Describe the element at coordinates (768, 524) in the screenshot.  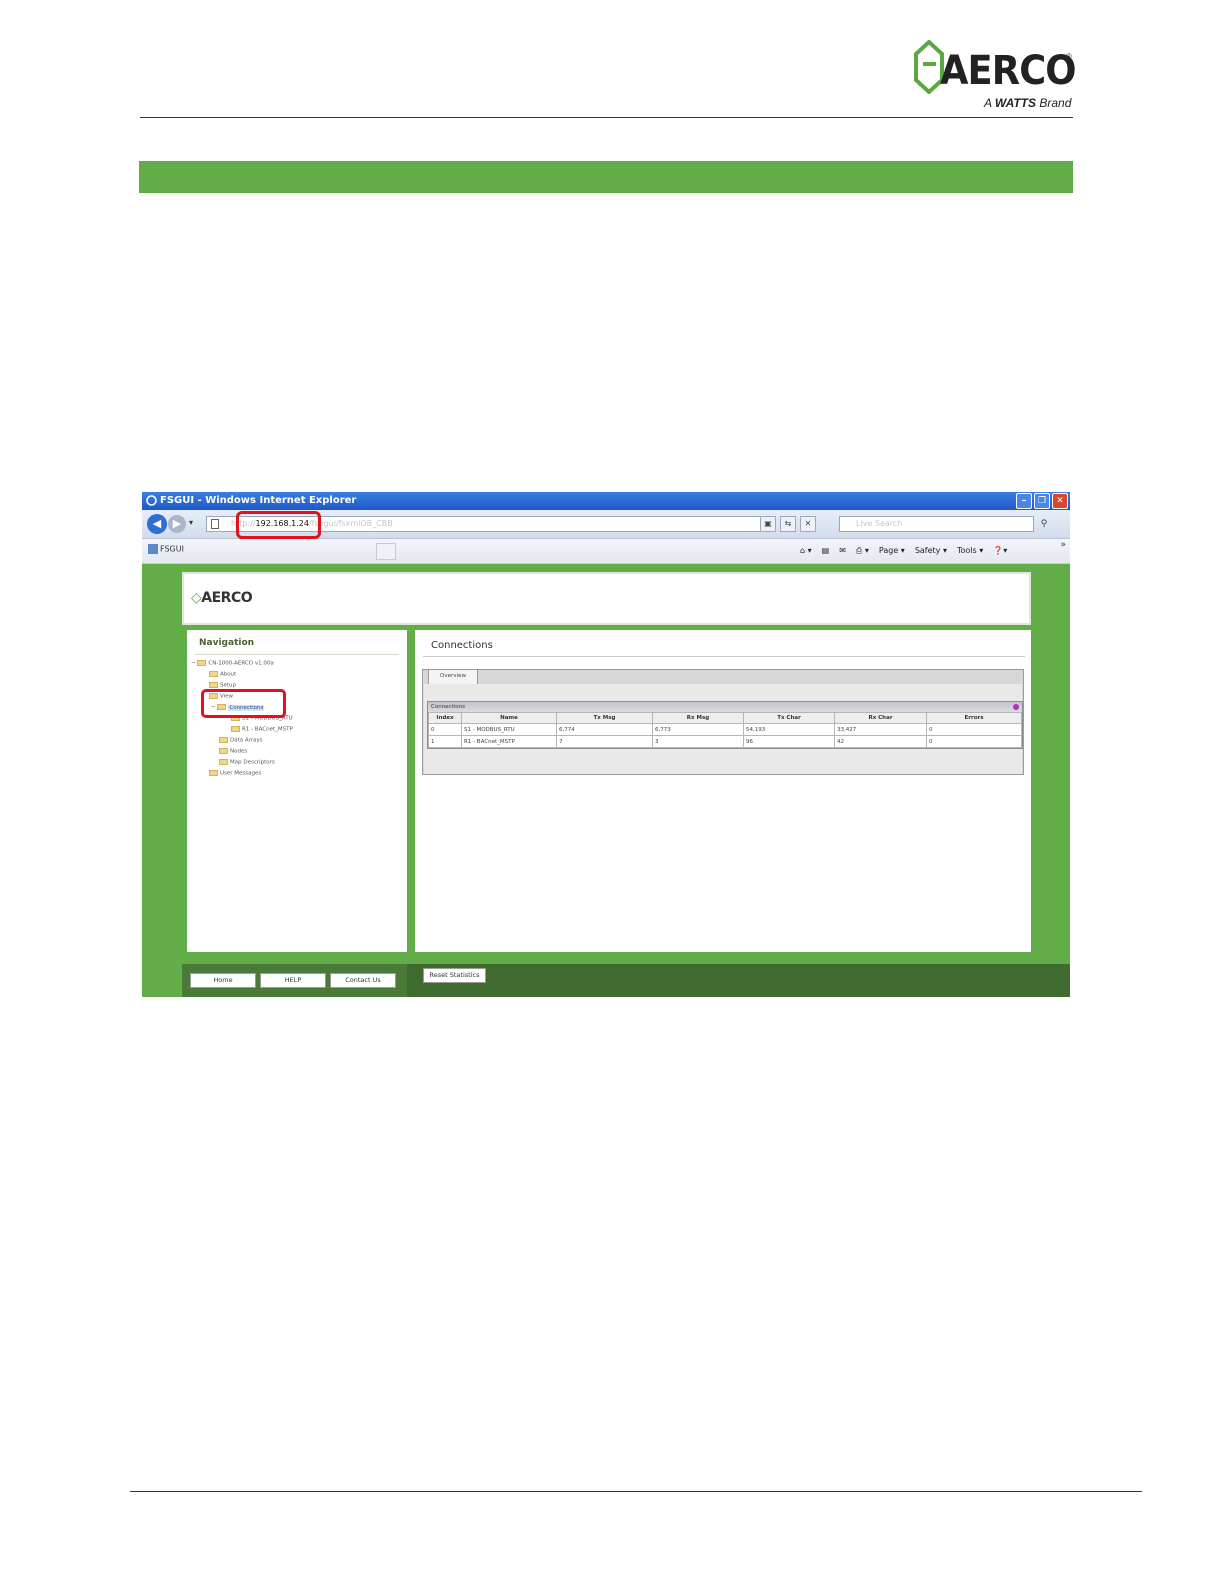
I see `compatibility-icon: ▣` at that location.